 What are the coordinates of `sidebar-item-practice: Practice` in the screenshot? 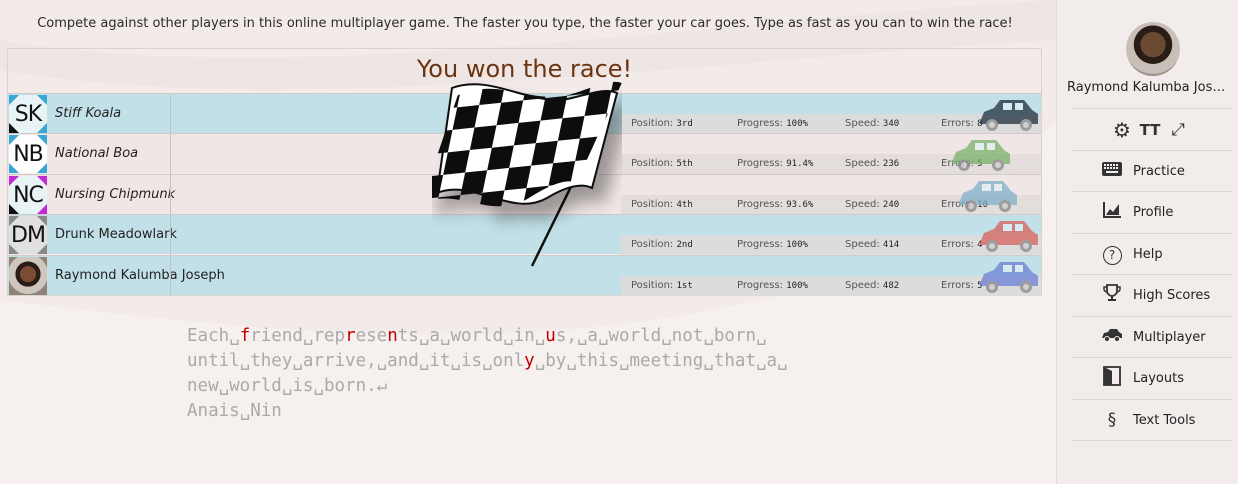 It's located at (1152, 171).